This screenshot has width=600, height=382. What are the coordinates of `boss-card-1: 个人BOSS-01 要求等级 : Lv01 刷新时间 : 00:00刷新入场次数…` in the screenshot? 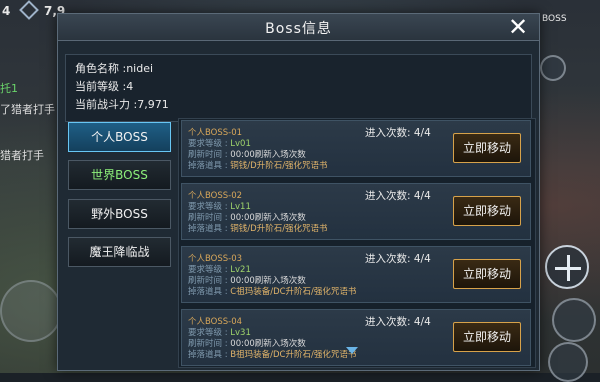 It's located at (356, 148).